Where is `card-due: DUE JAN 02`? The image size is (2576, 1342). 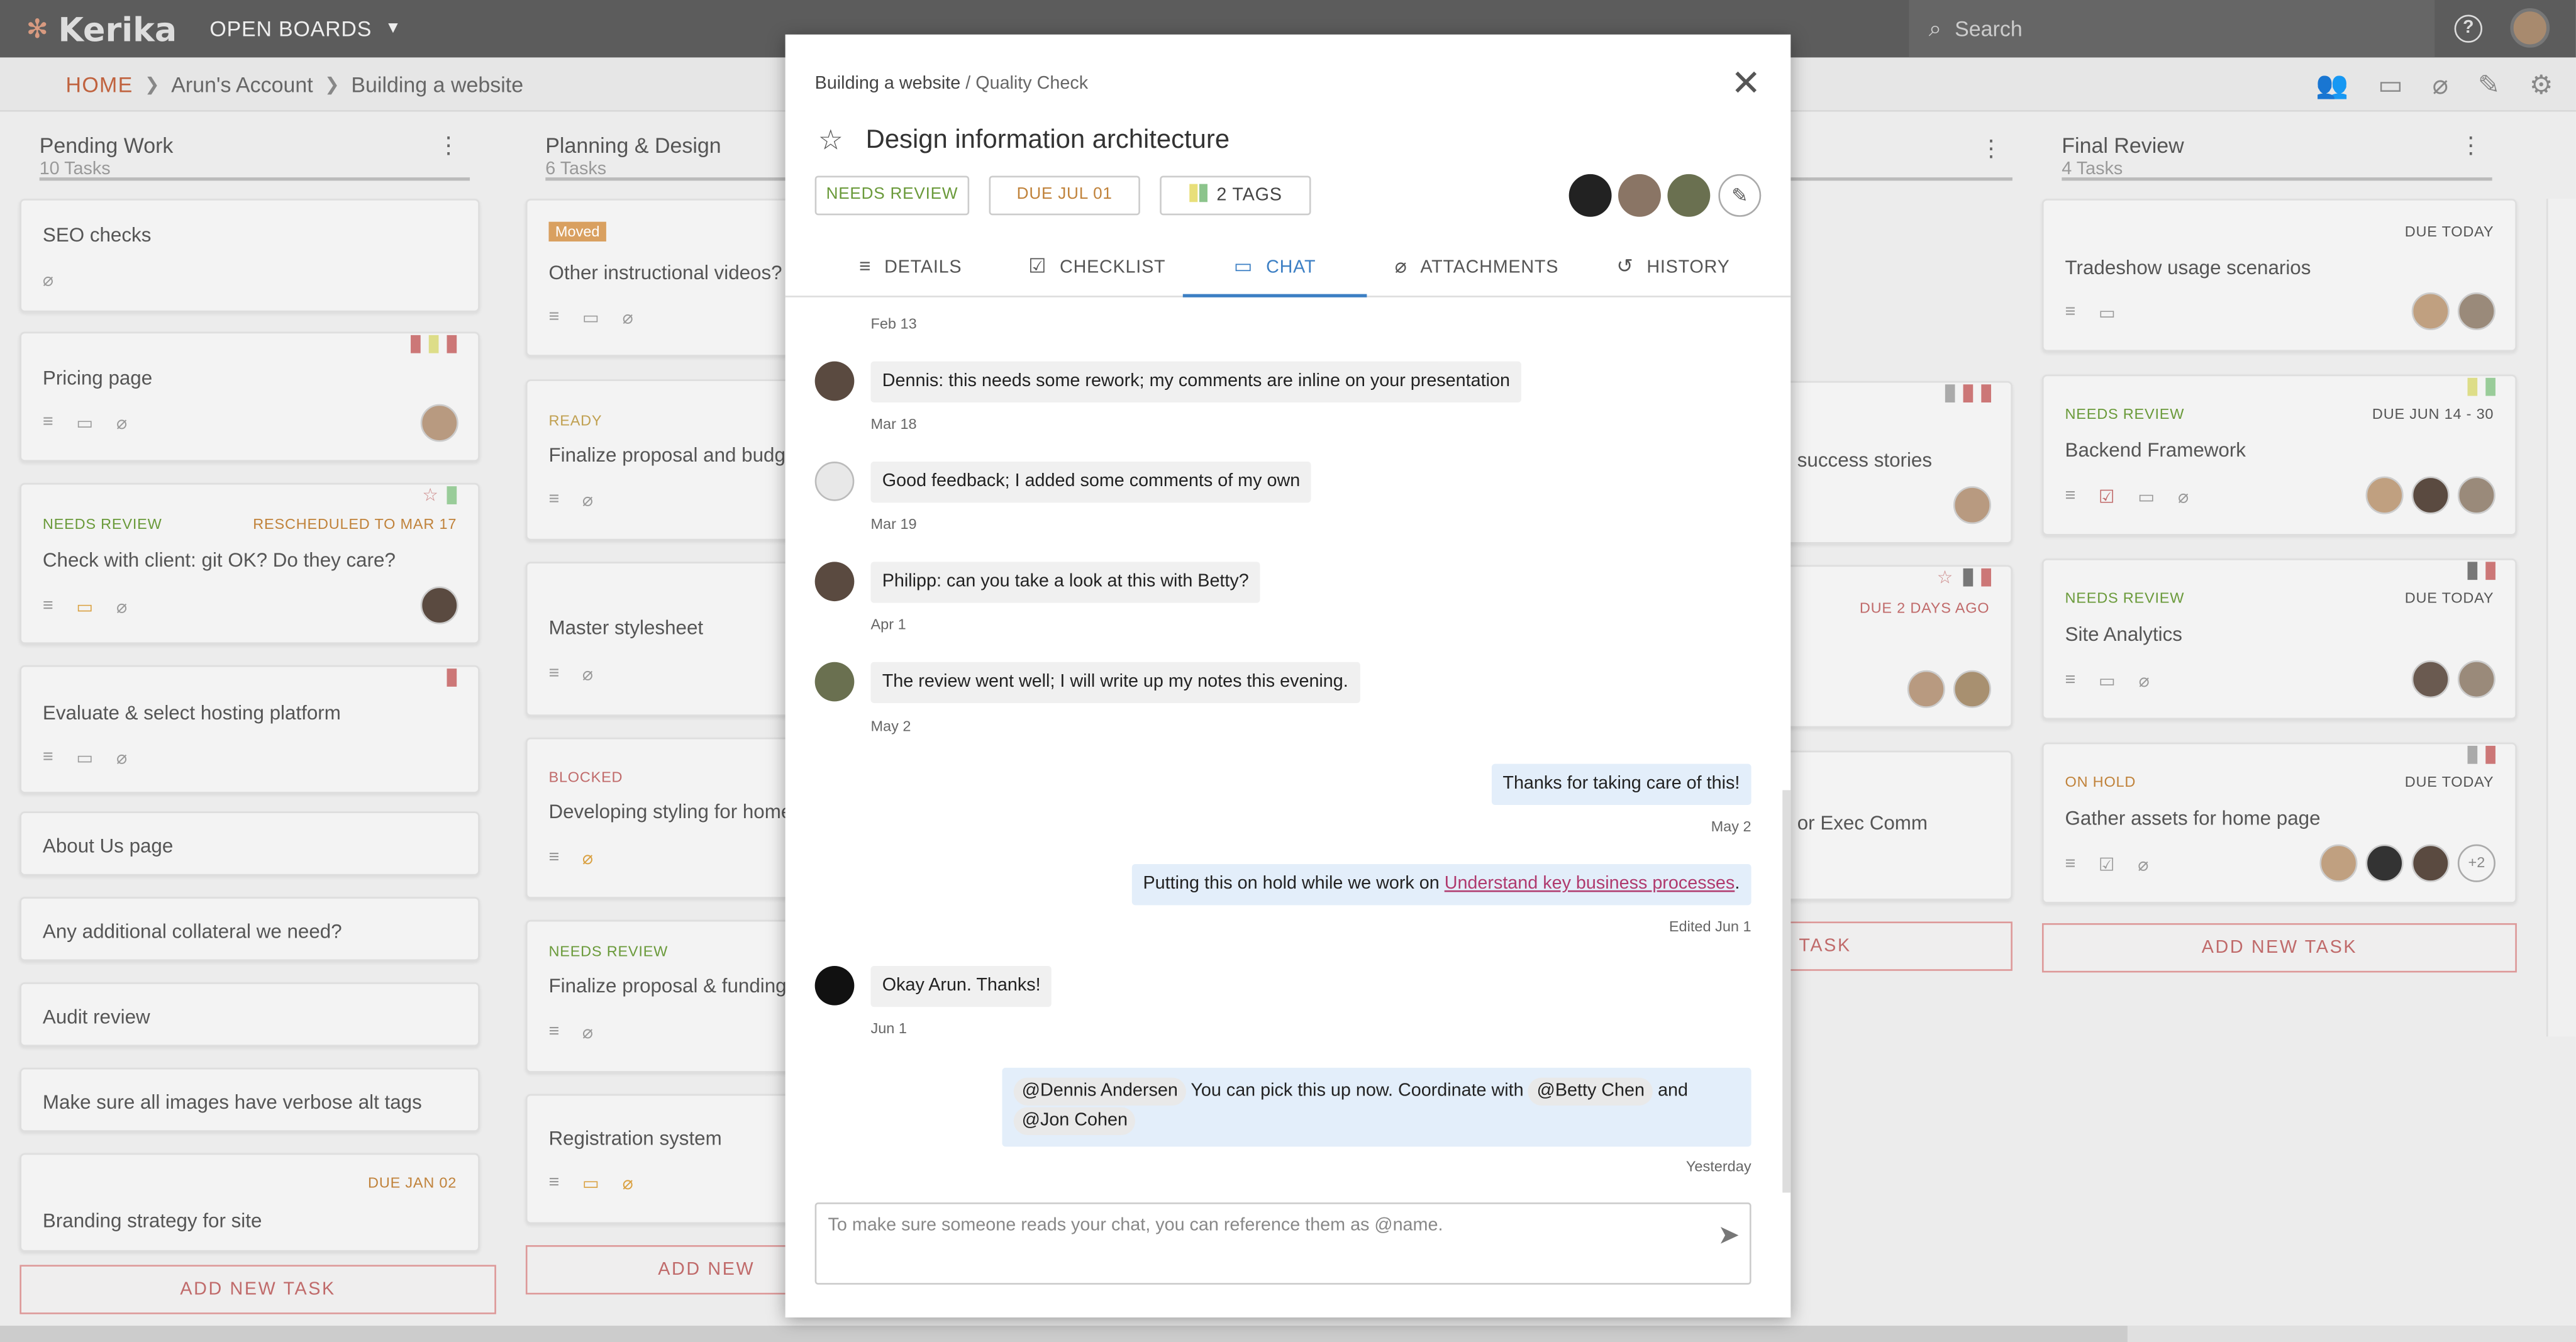
card-due: DUE JAN 02 is located at coordinates (412, 1182).